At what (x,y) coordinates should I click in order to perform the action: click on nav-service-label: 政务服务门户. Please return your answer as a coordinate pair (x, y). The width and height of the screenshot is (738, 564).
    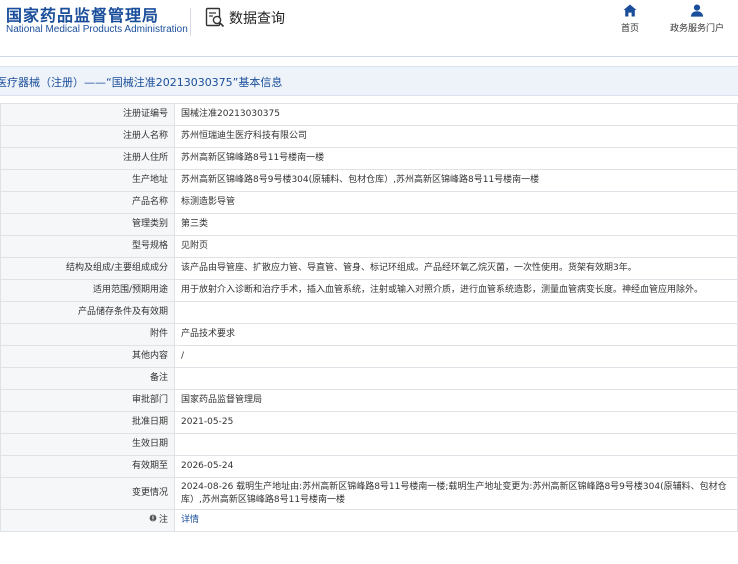
    Looking at the image, I should click on (696, 29).